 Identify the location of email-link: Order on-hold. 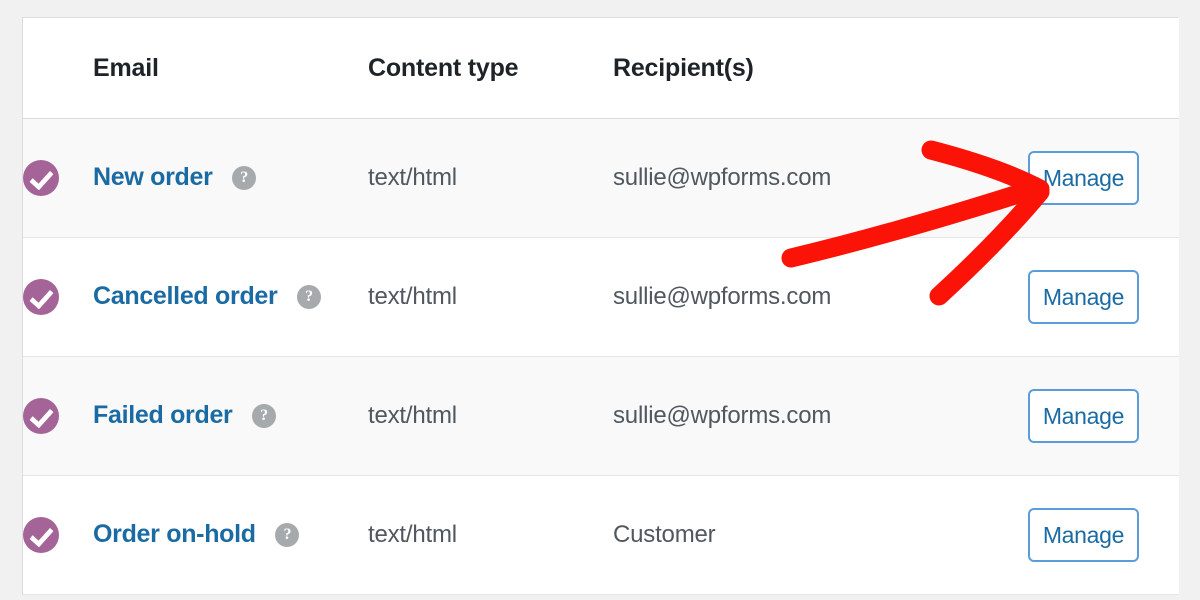
(174, 535).